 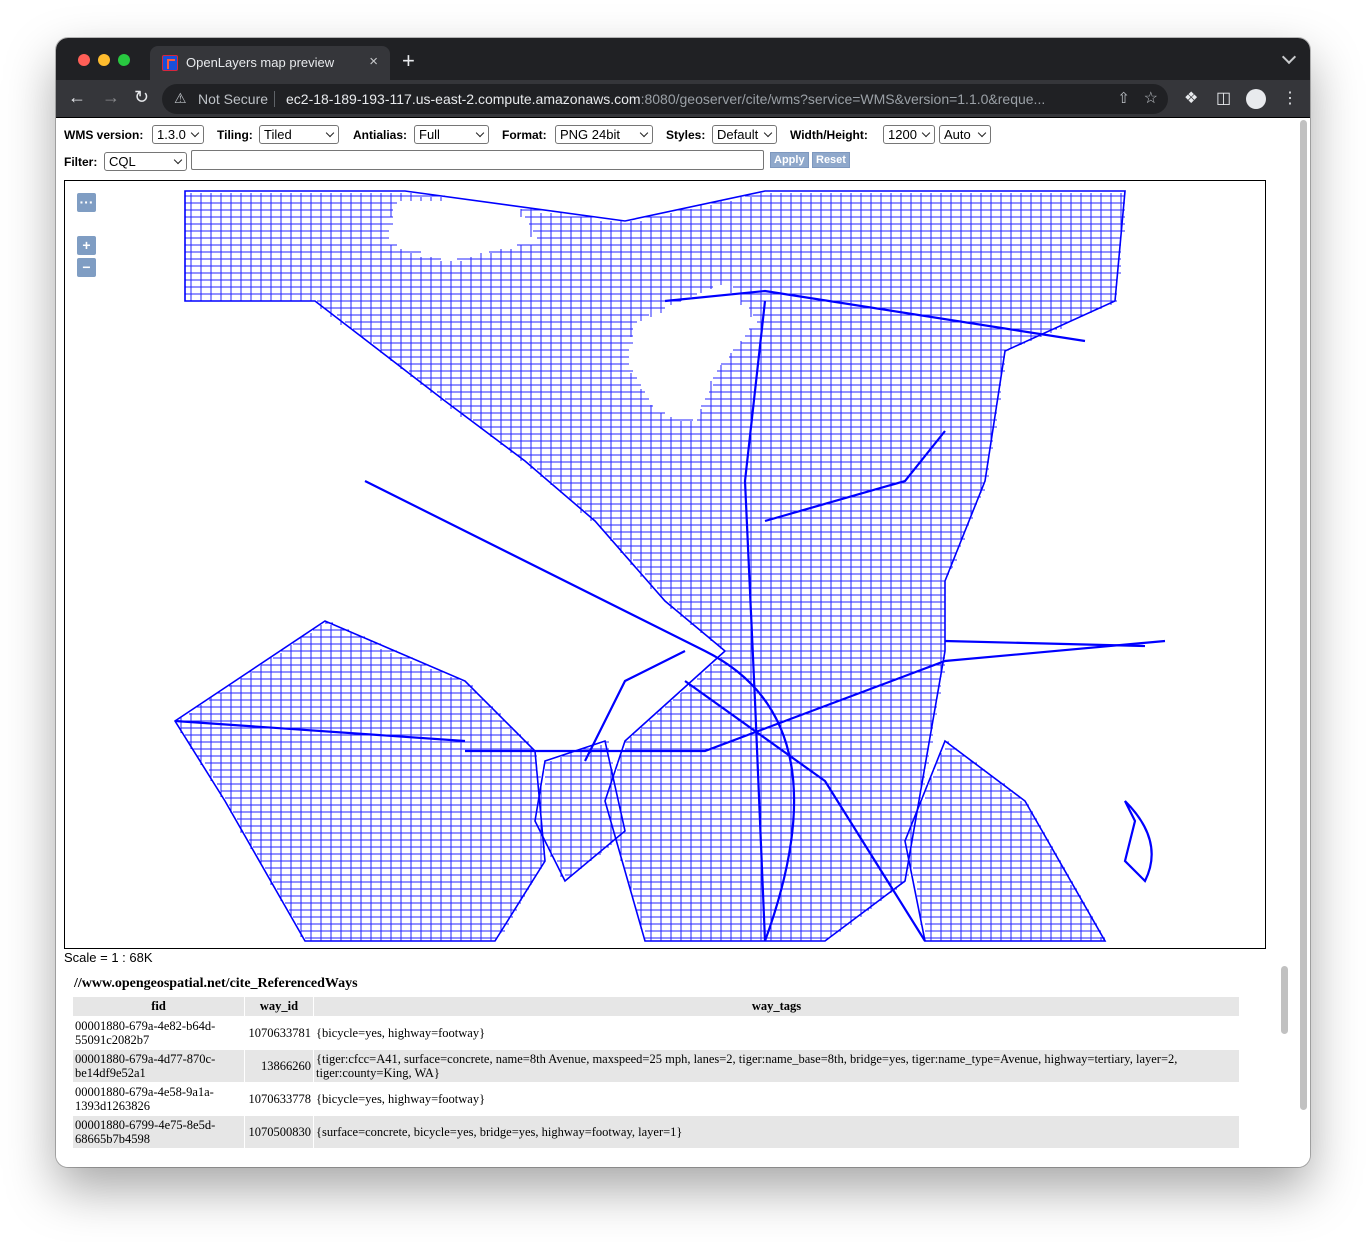 I want to click on security-label: Not Secure, so click(x=233, y=99).